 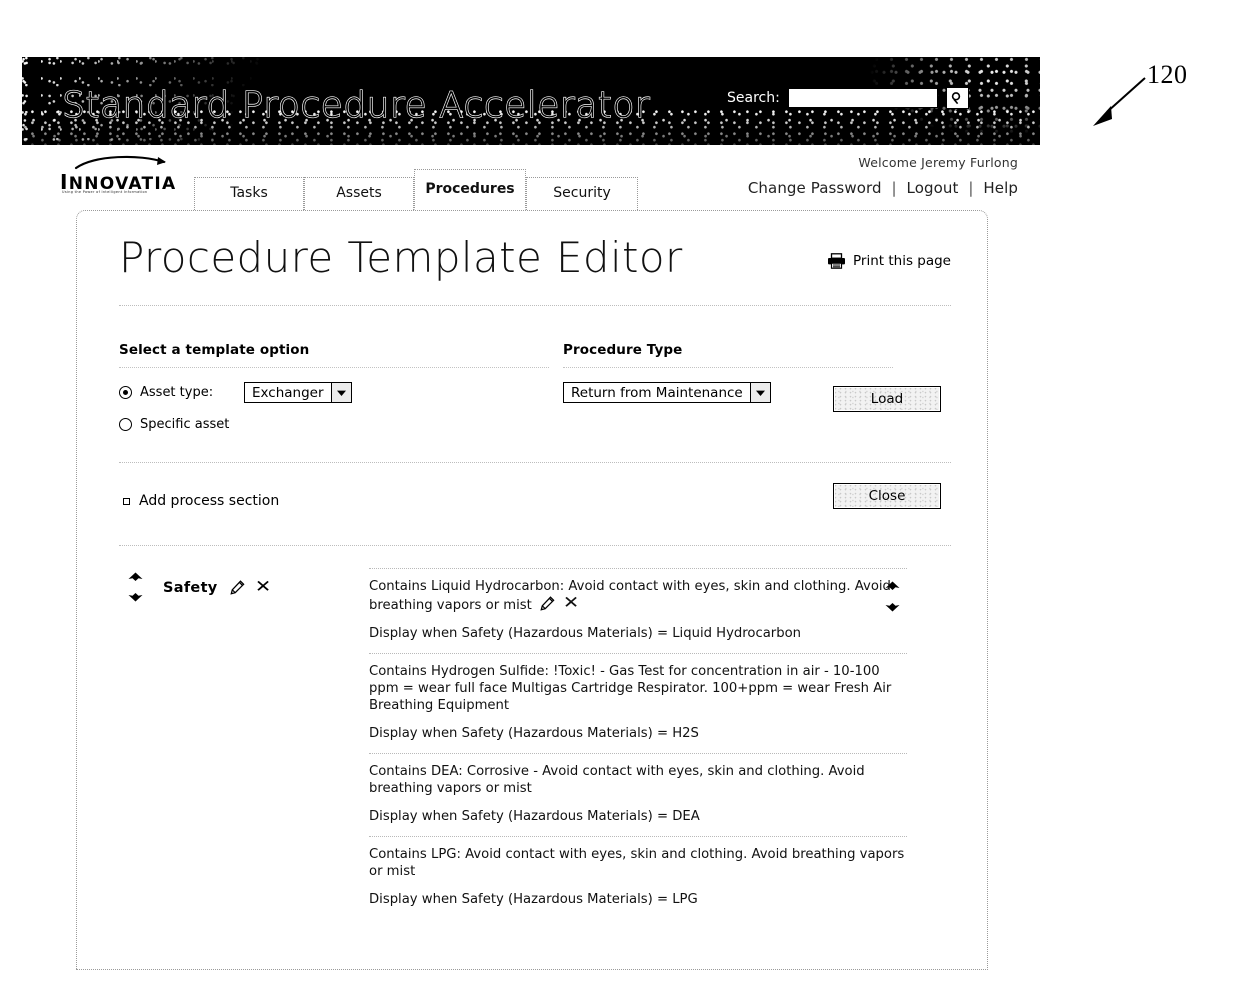 I want to click on search-area: Search:, so click(x=848, y=98).